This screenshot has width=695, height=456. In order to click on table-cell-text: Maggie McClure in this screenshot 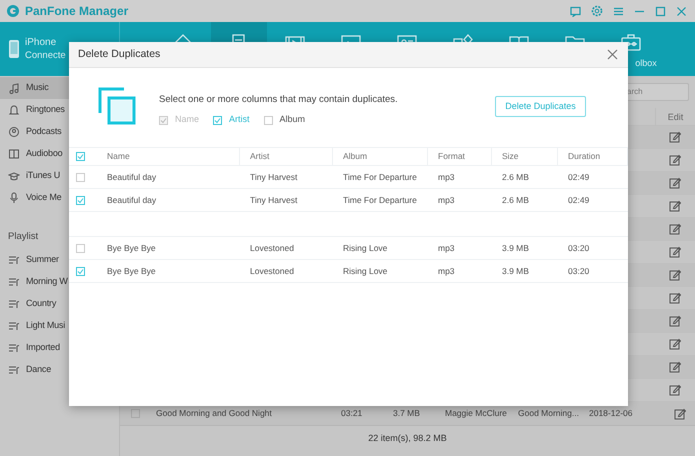, I will do `click(476, 413)`.